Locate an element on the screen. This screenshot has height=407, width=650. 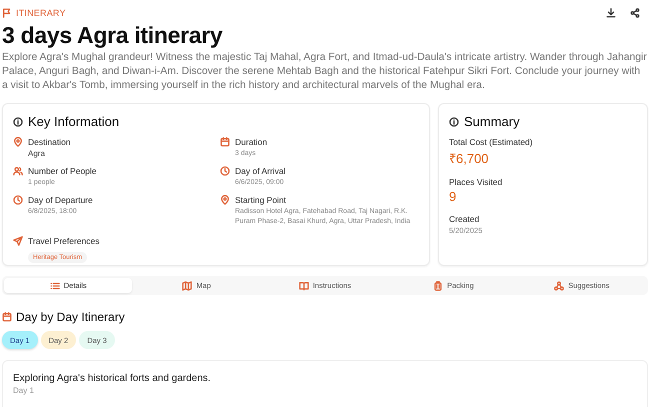
field-label: Destination is located at coordinates (49, 142).